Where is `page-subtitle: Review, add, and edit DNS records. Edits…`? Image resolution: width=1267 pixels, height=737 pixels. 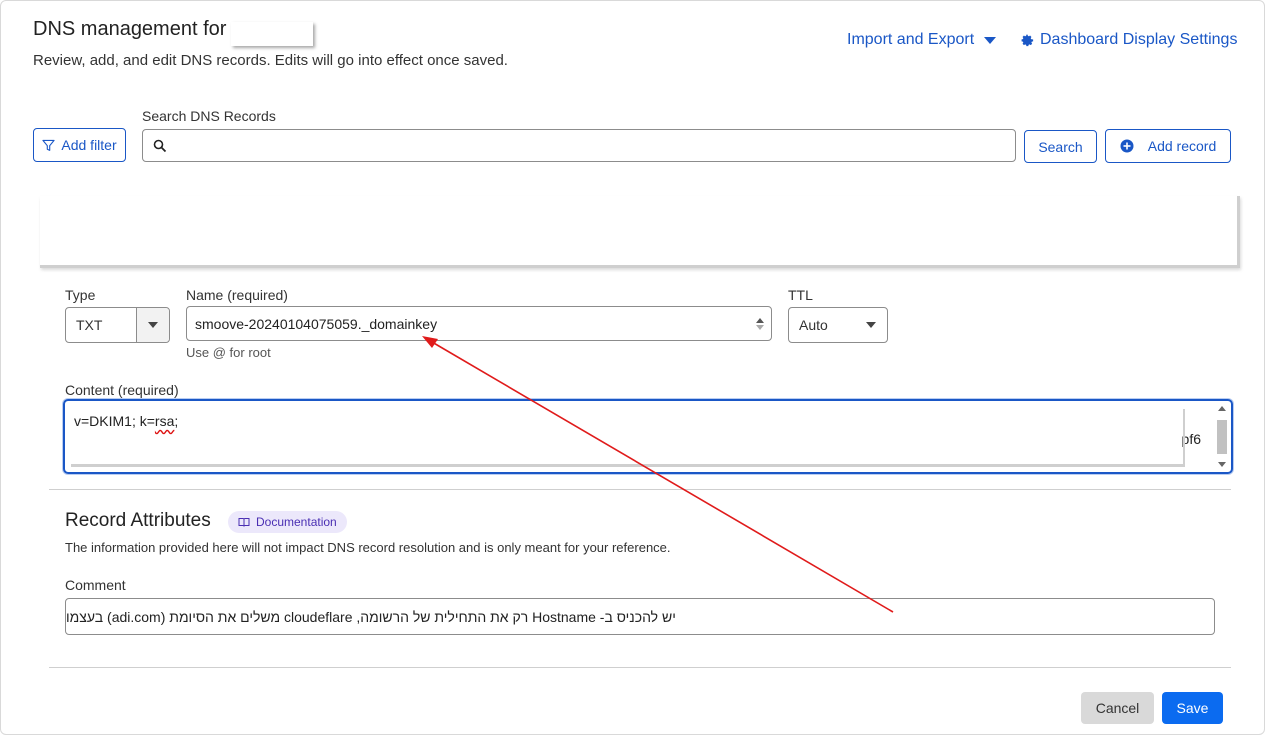
page-subtitle: Review, add, and edit DNS records. Edits… is located at coordinates (270, 60).